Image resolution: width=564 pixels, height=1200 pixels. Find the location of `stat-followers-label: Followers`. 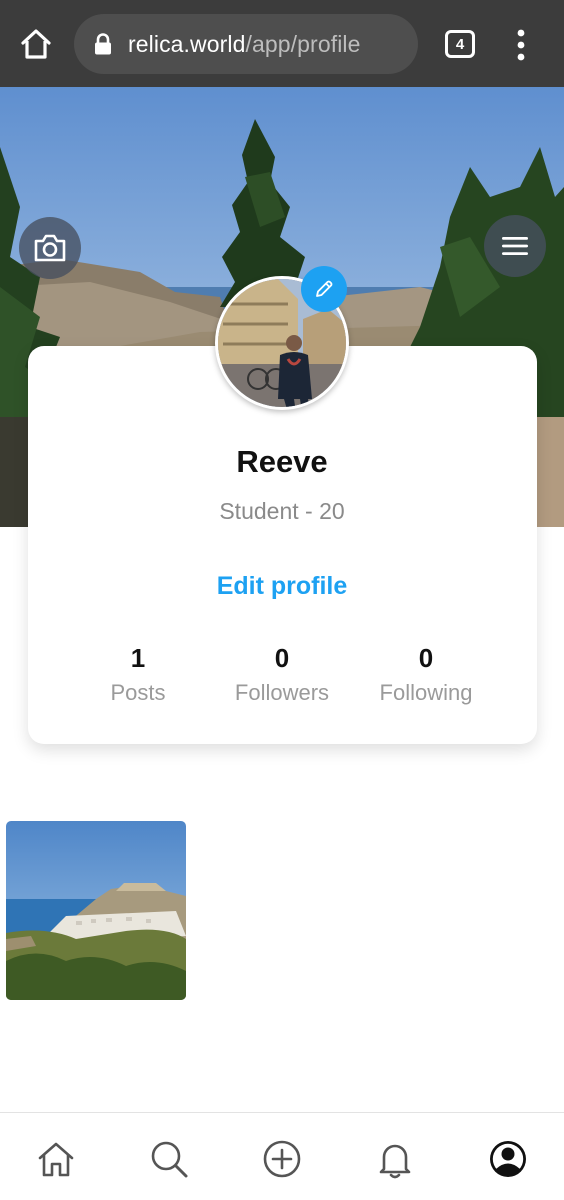

stat-followers-label: Followers is located at coordinates (282, 692).